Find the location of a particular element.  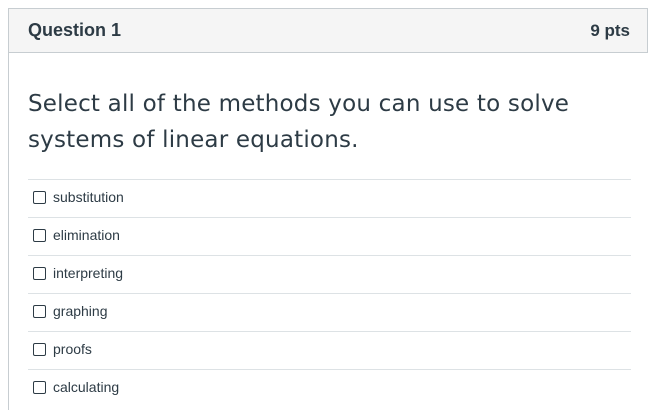

answer-option-substitution: substitution is located at coordinates (329, 198).